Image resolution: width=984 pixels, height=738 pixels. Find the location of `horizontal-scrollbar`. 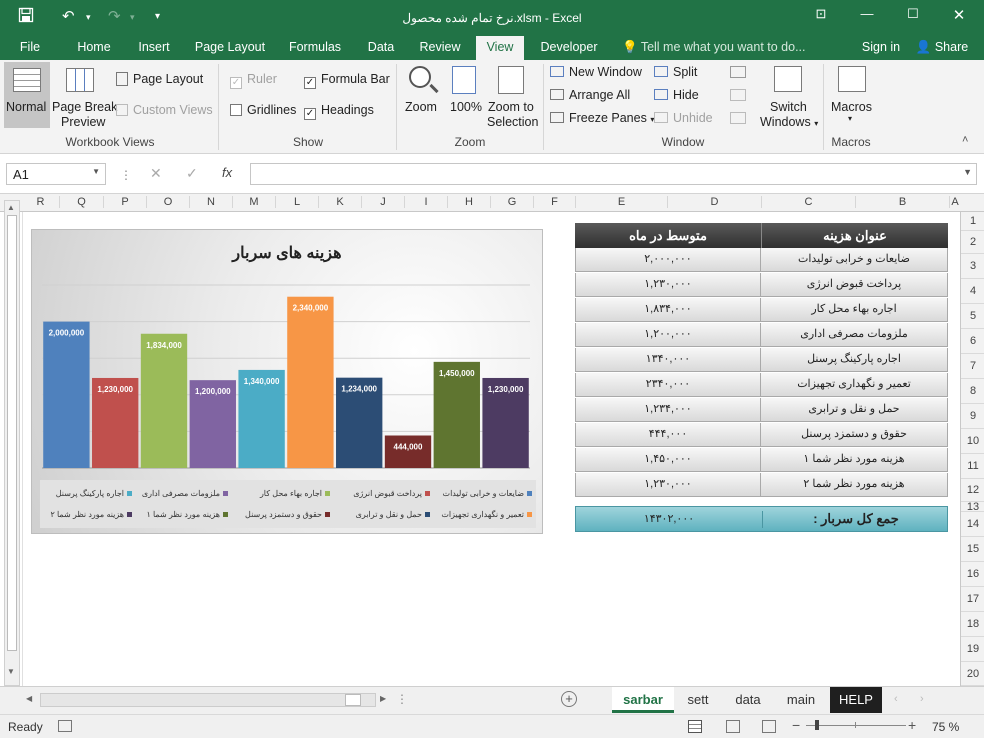

horizontal-scrollbar is located at coordinates (208, 700).